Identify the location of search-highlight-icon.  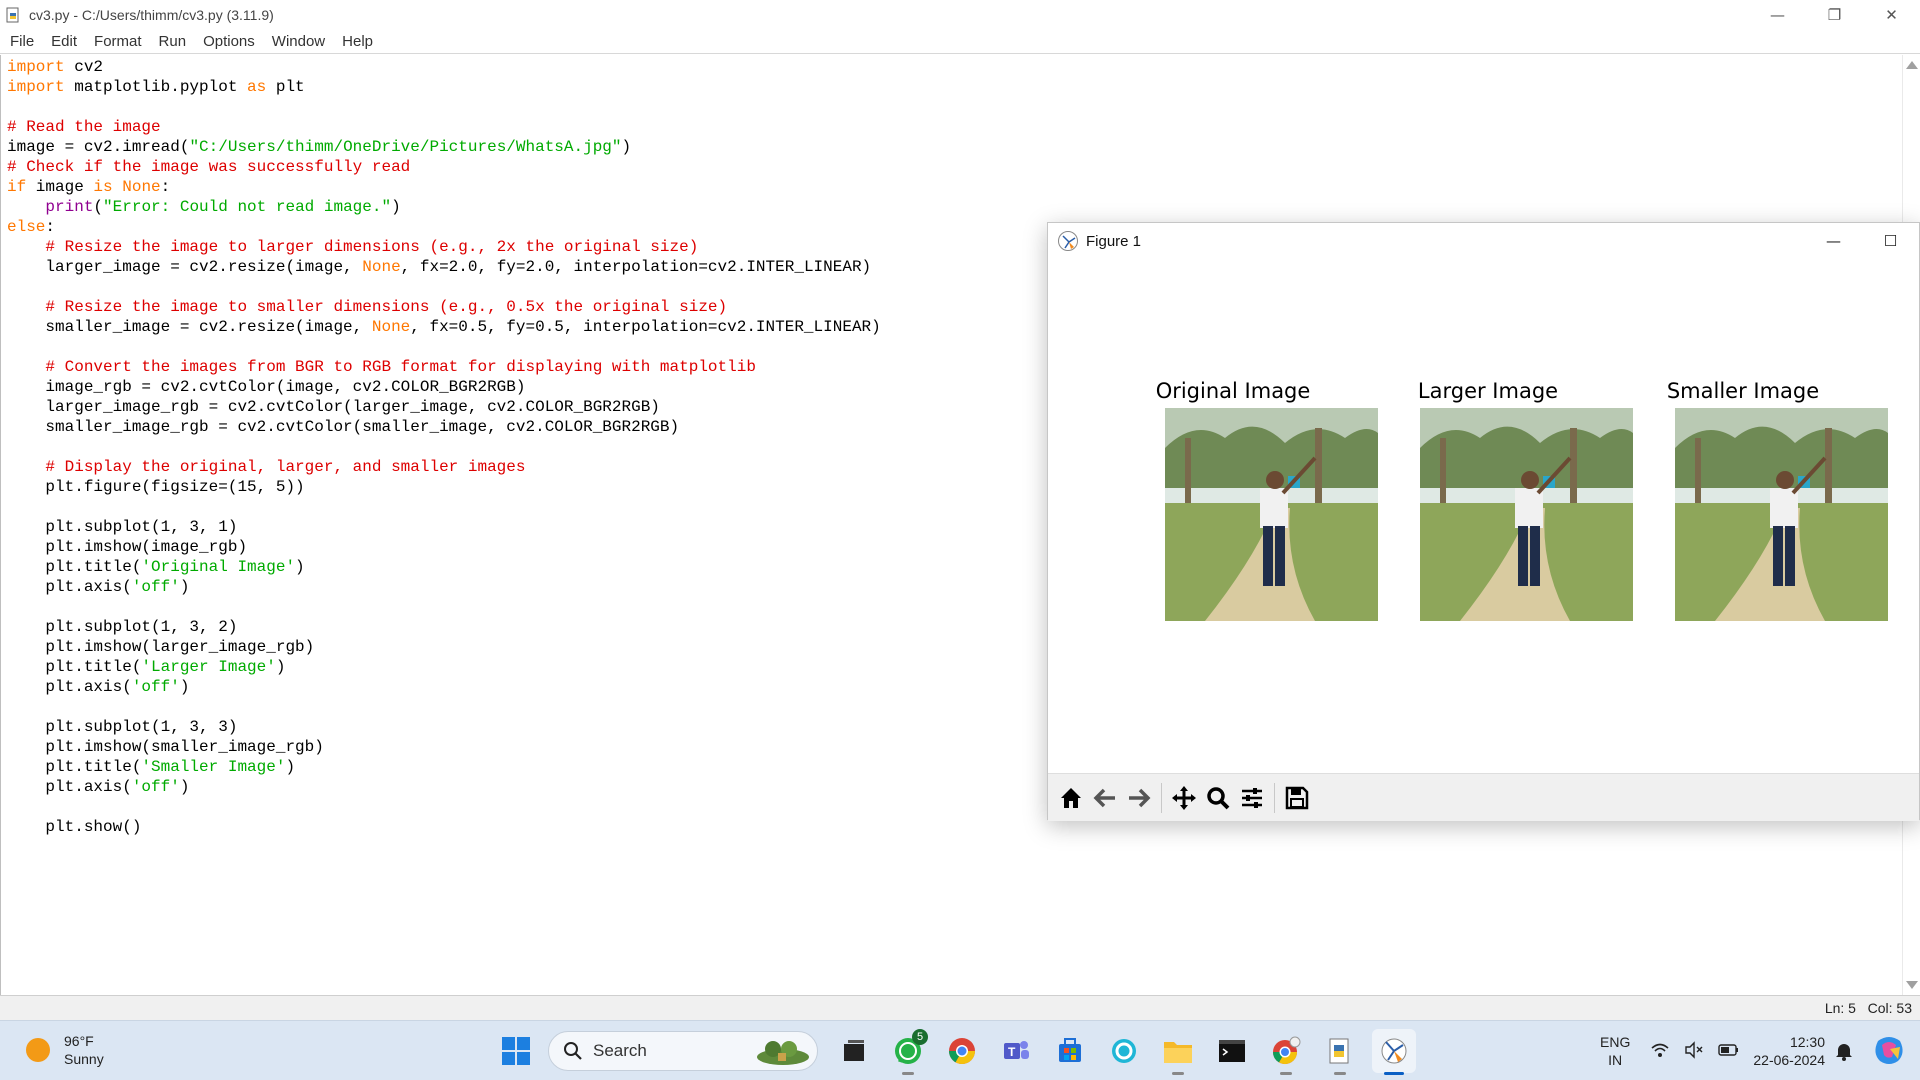
(783, 1053).